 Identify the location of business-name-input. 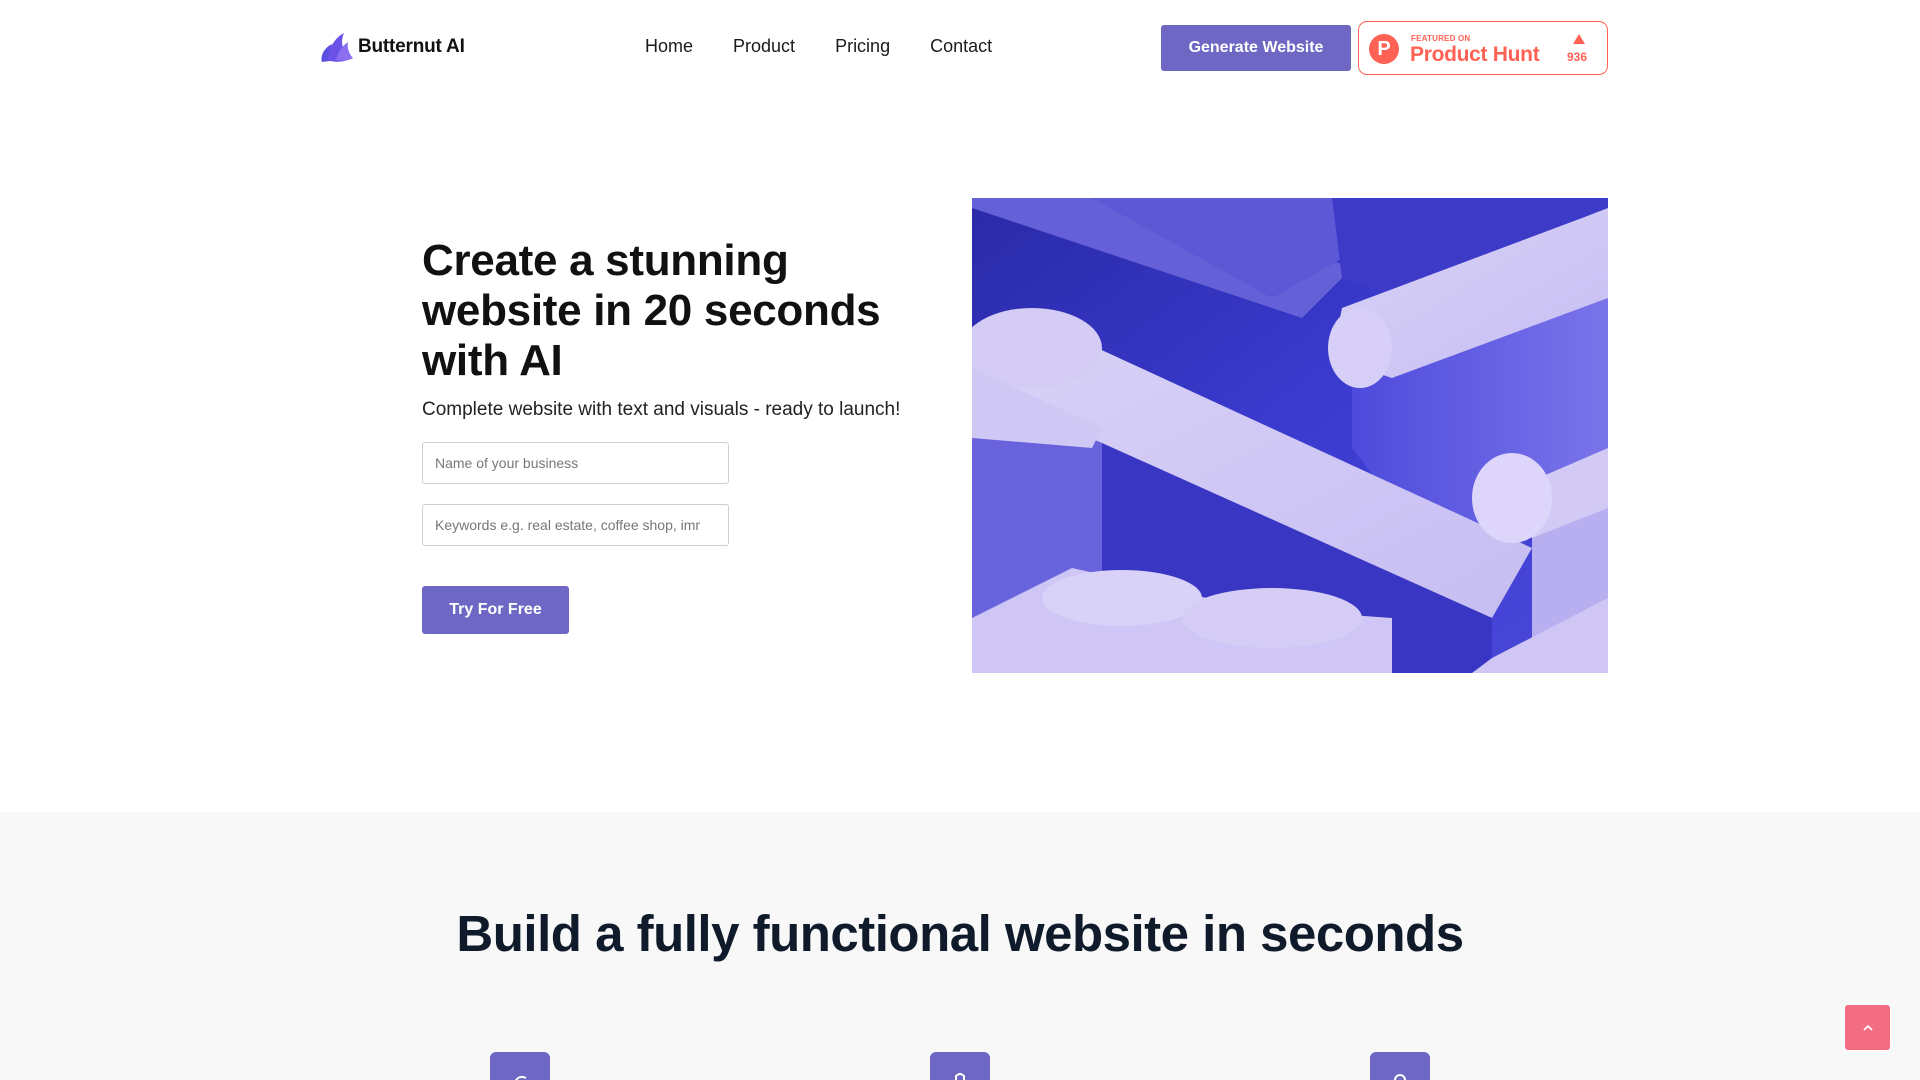
(575, 463).